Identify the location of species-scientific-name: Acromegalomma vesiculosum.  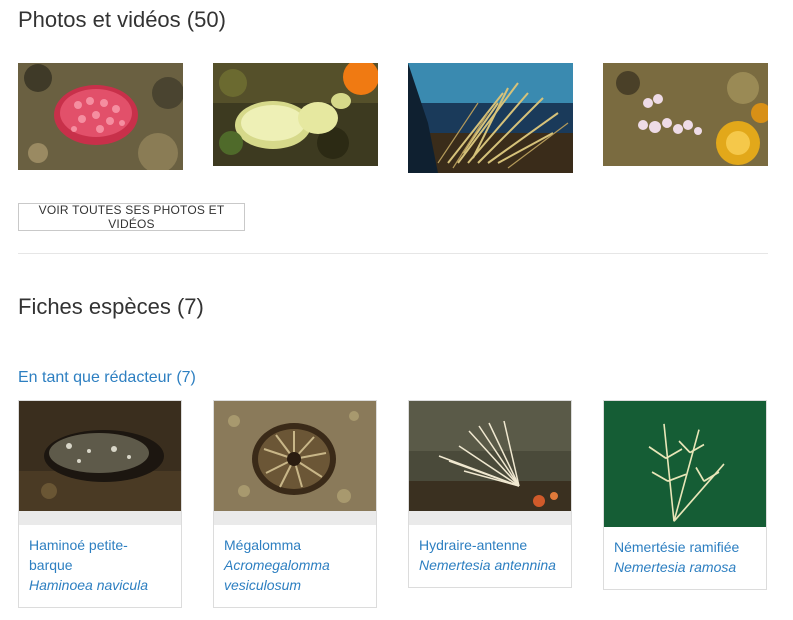
(295, 575).